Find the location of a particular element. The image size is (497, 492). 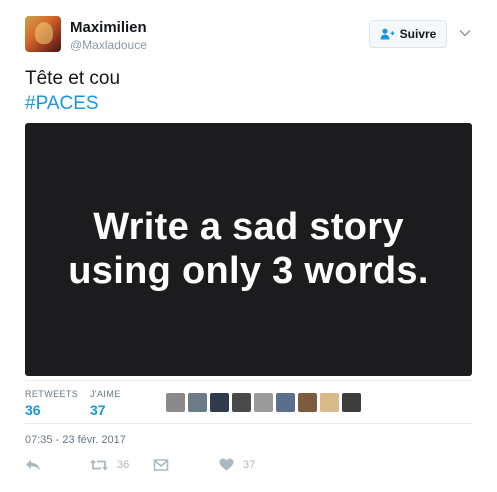

likes-label: J'AIME is located at coordinates (105, 394).